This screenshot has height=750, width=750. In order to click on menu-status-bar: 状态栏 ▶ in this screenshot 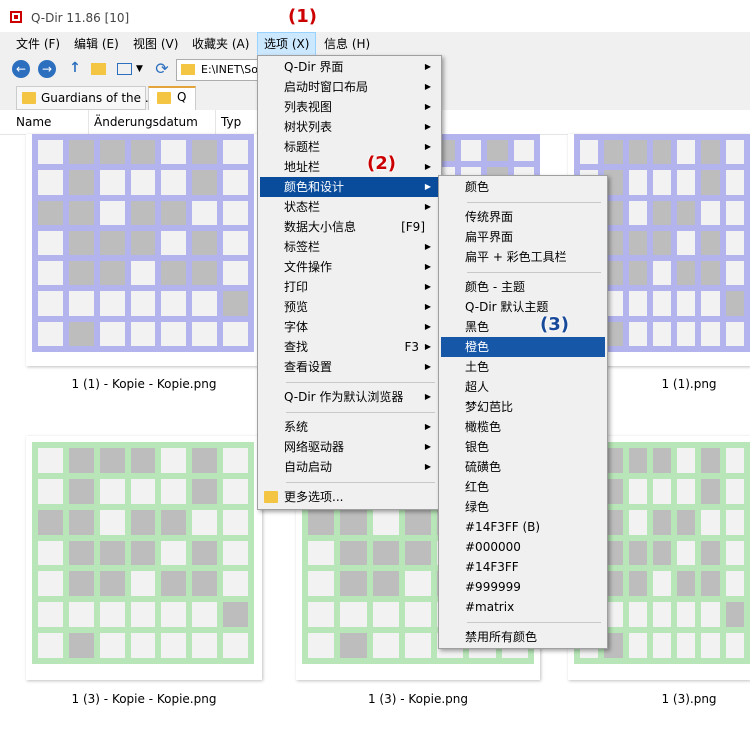, I will do `click(349, 207)`.